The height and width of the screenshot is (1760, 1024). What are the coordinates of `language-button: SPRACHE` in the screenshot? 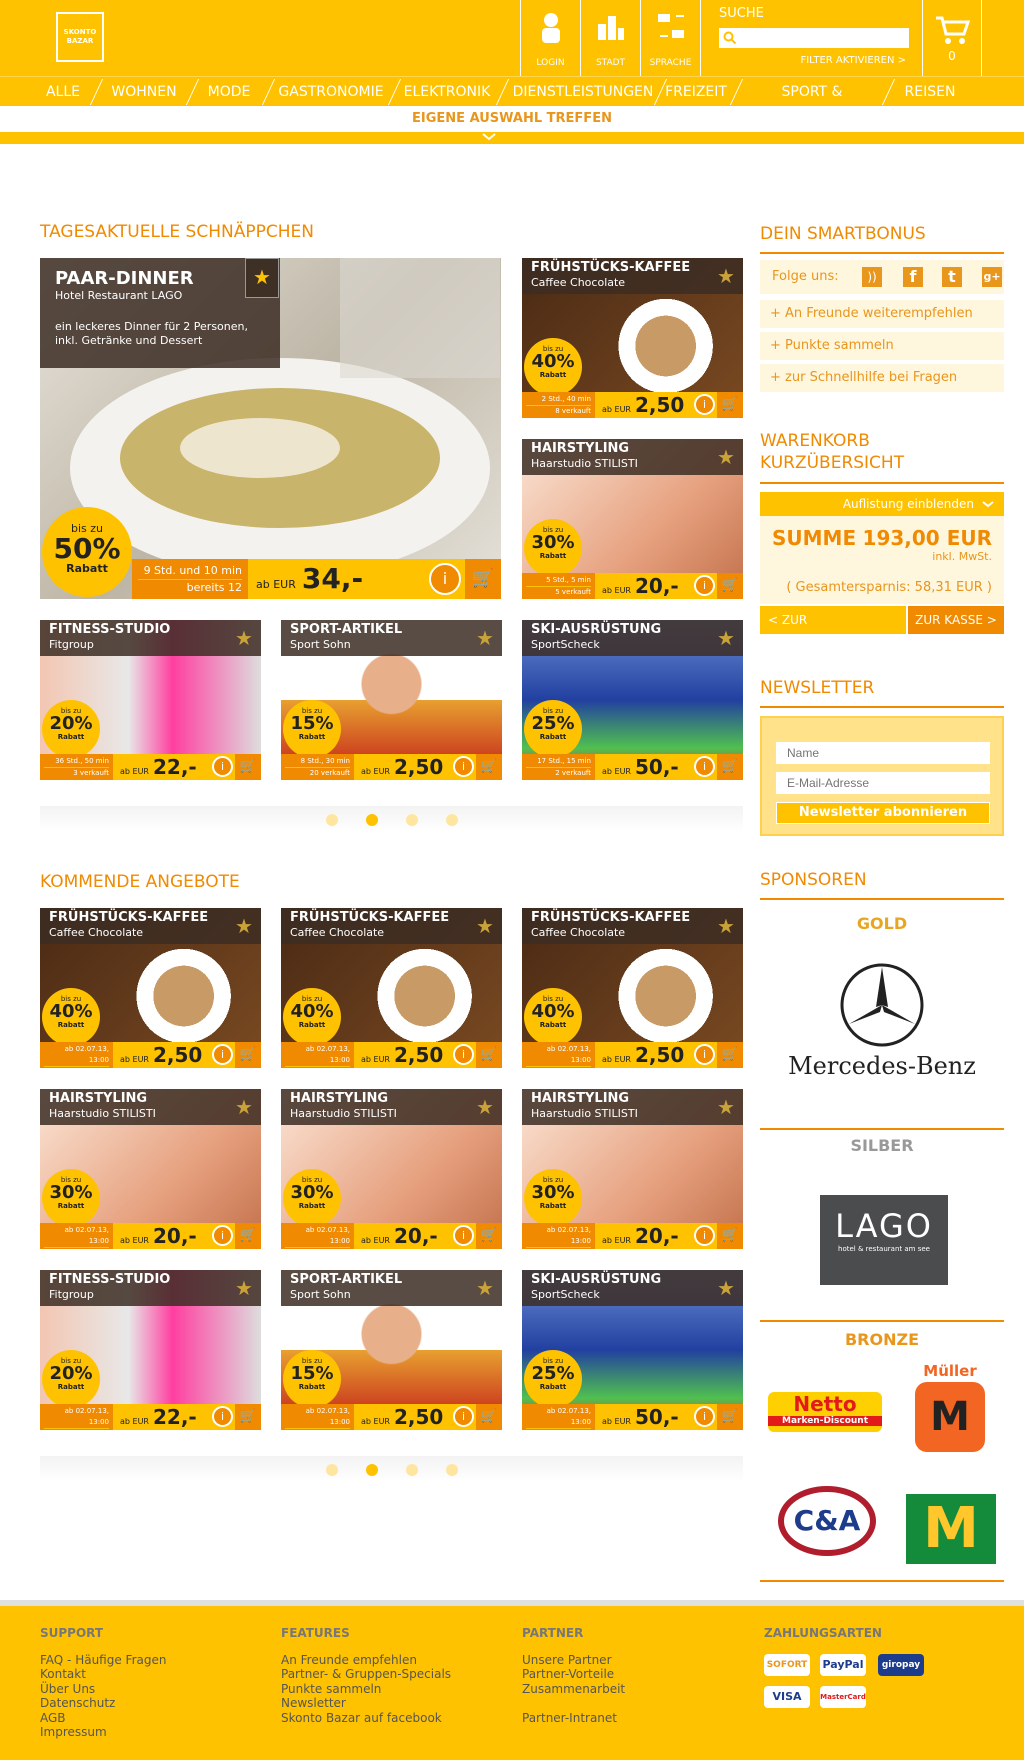 It's located at (670, 38).